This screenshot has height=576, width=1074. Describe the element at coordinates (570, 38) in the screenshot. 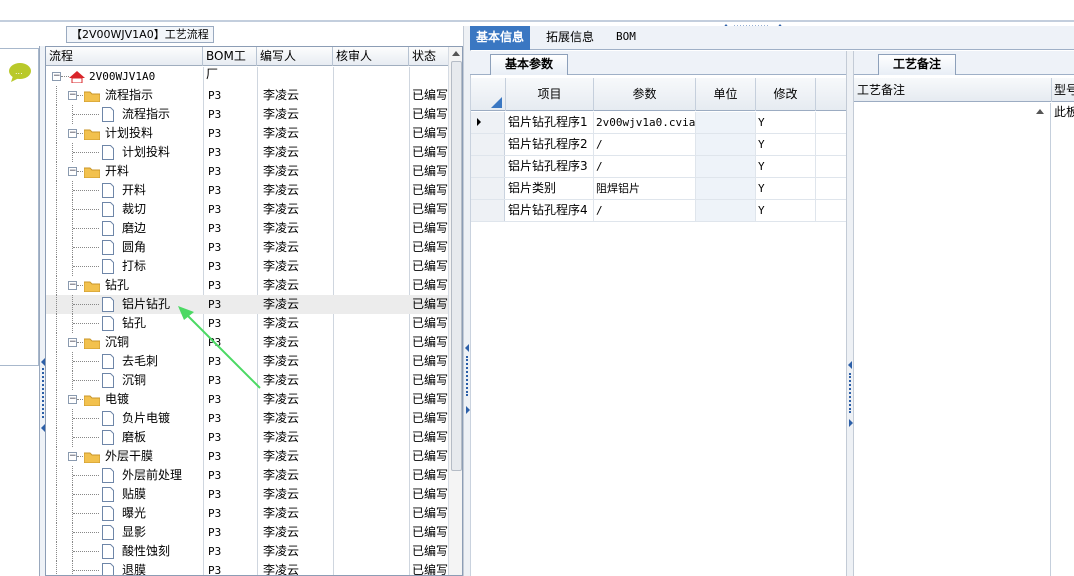

I see `tab-extended-info: 拓展信息` at that location.